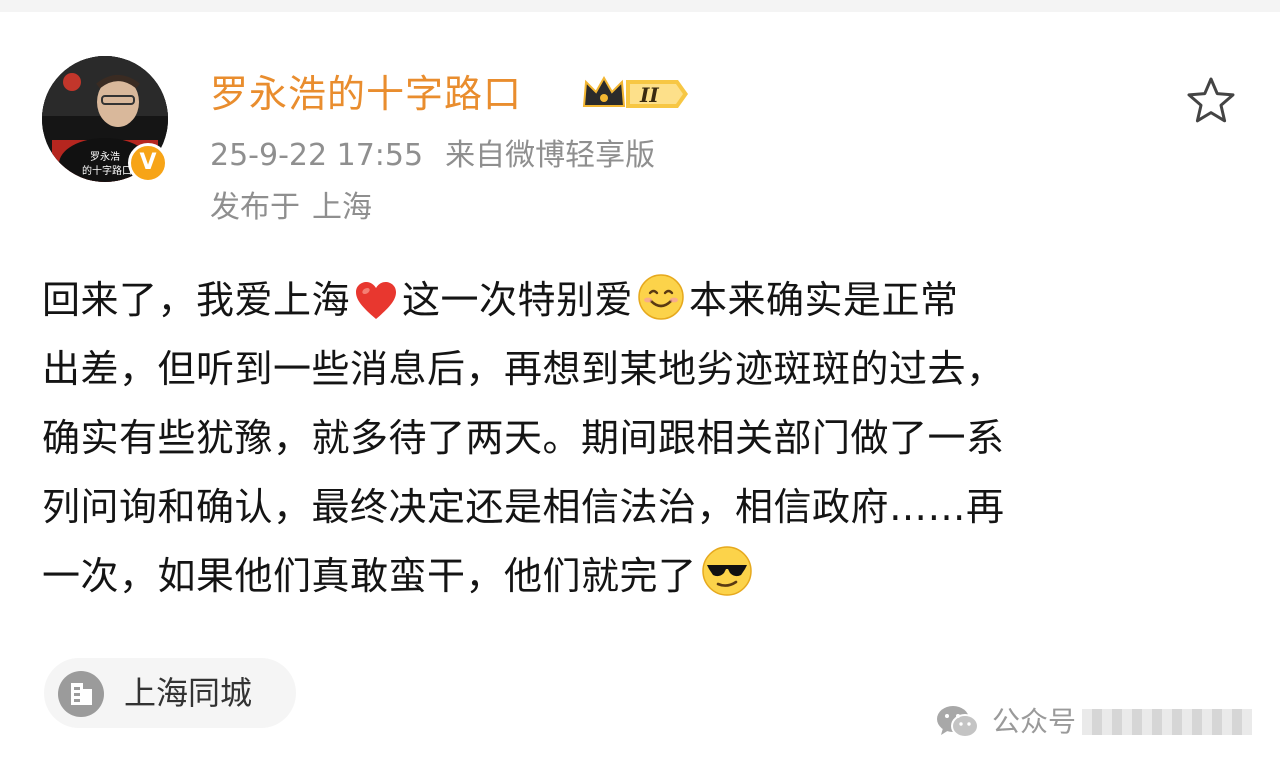  Describe the element at coordinates (523, 369) in the screenshot. I see `post-body-text: 出差，但听到一些消息后，再想到某地劣迹斑斑的过去，` at that location.